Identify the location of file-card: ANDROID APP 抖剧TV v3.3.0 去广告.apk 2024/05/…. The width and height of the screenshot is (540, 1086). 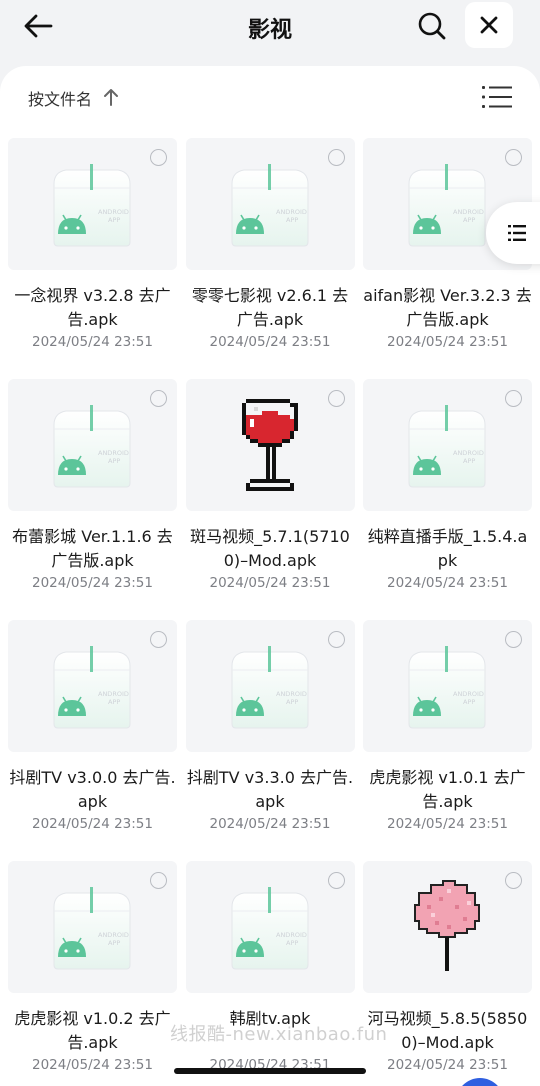
(270, 740).